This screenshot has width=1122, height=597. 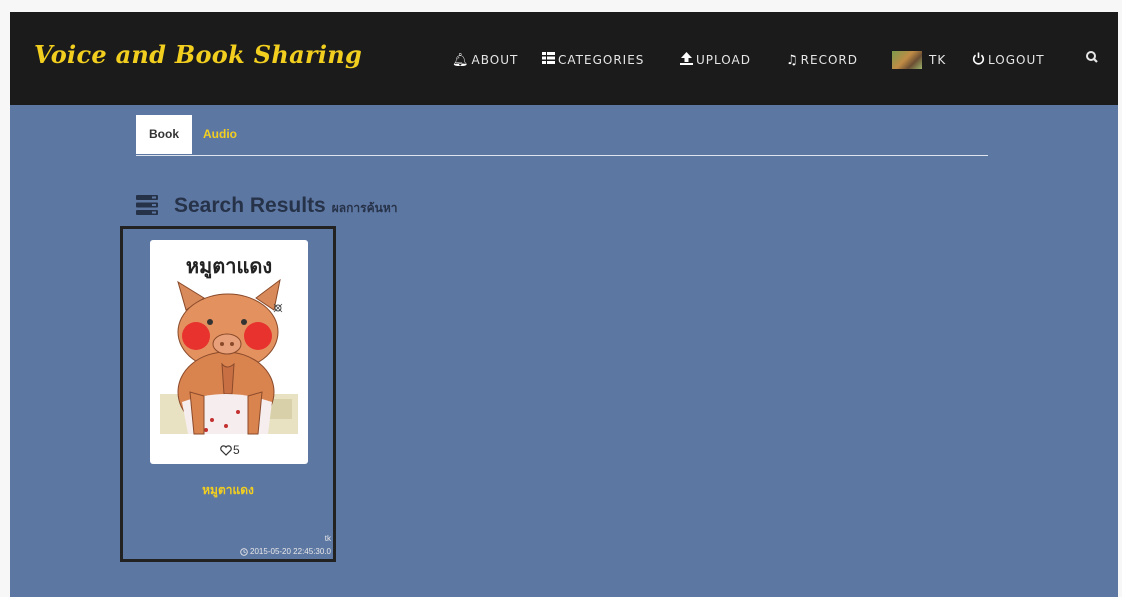 I want to click on heart-icon, so click(x=226, y=450).